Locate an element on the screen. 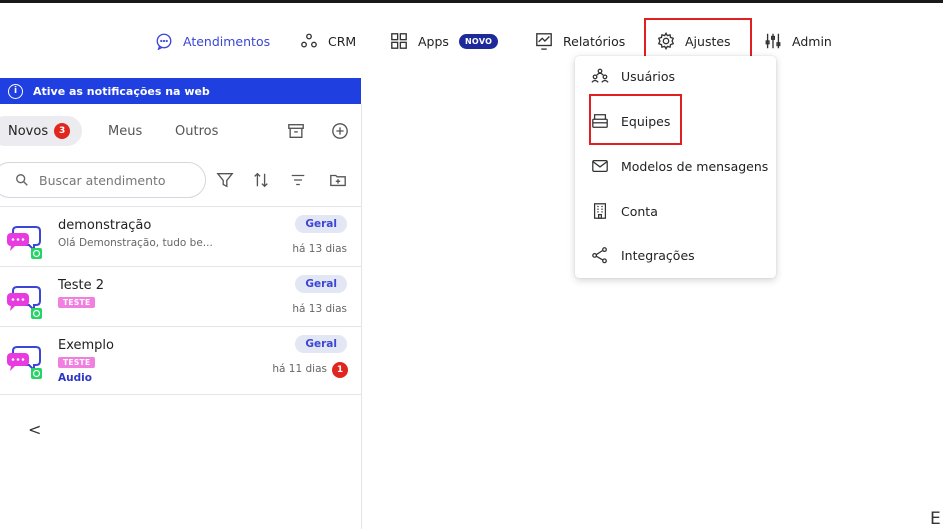 This screenshot has height=529, width=943. banner-text: Ative as notificações na web is located at coordinates (121, 91).